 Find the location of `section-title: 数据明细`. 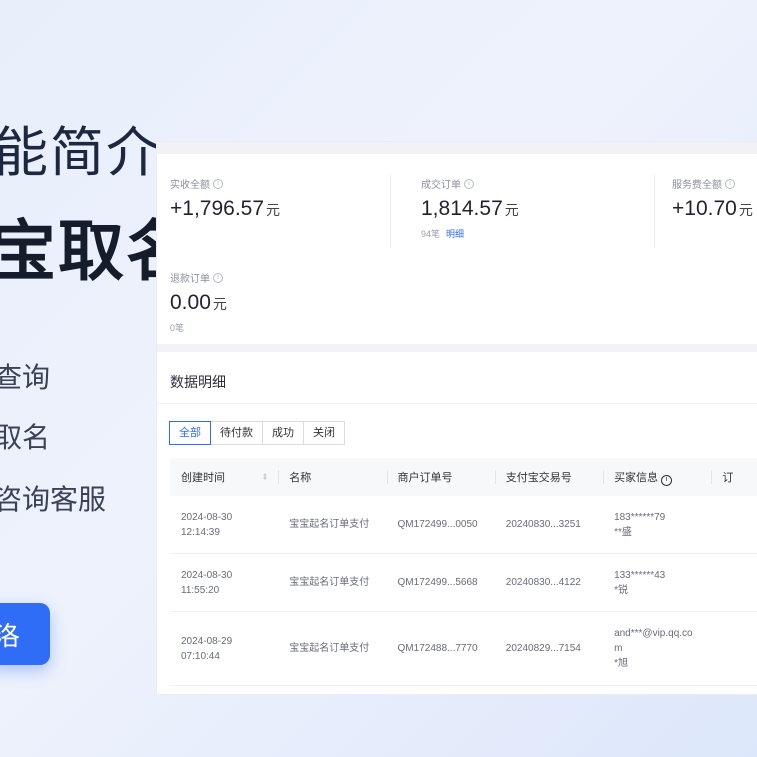

section-title: 数据明细 is located at coordinates (198, 382).